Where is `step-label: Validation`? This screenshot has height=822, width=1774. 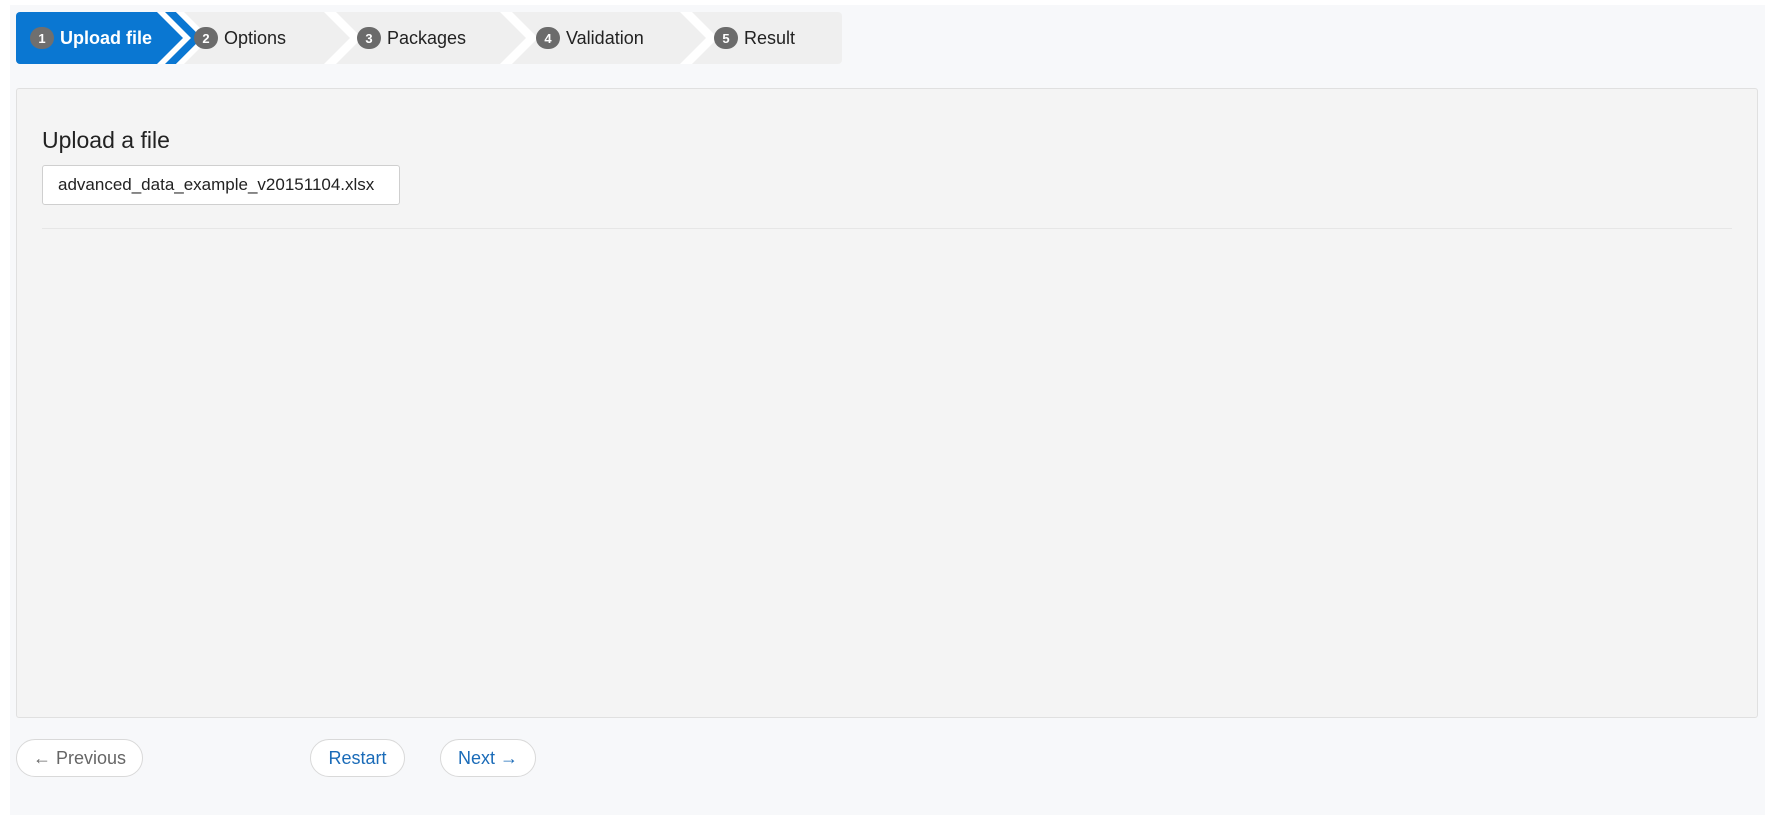
step-label: Validation is located at coordinates (605, 37).